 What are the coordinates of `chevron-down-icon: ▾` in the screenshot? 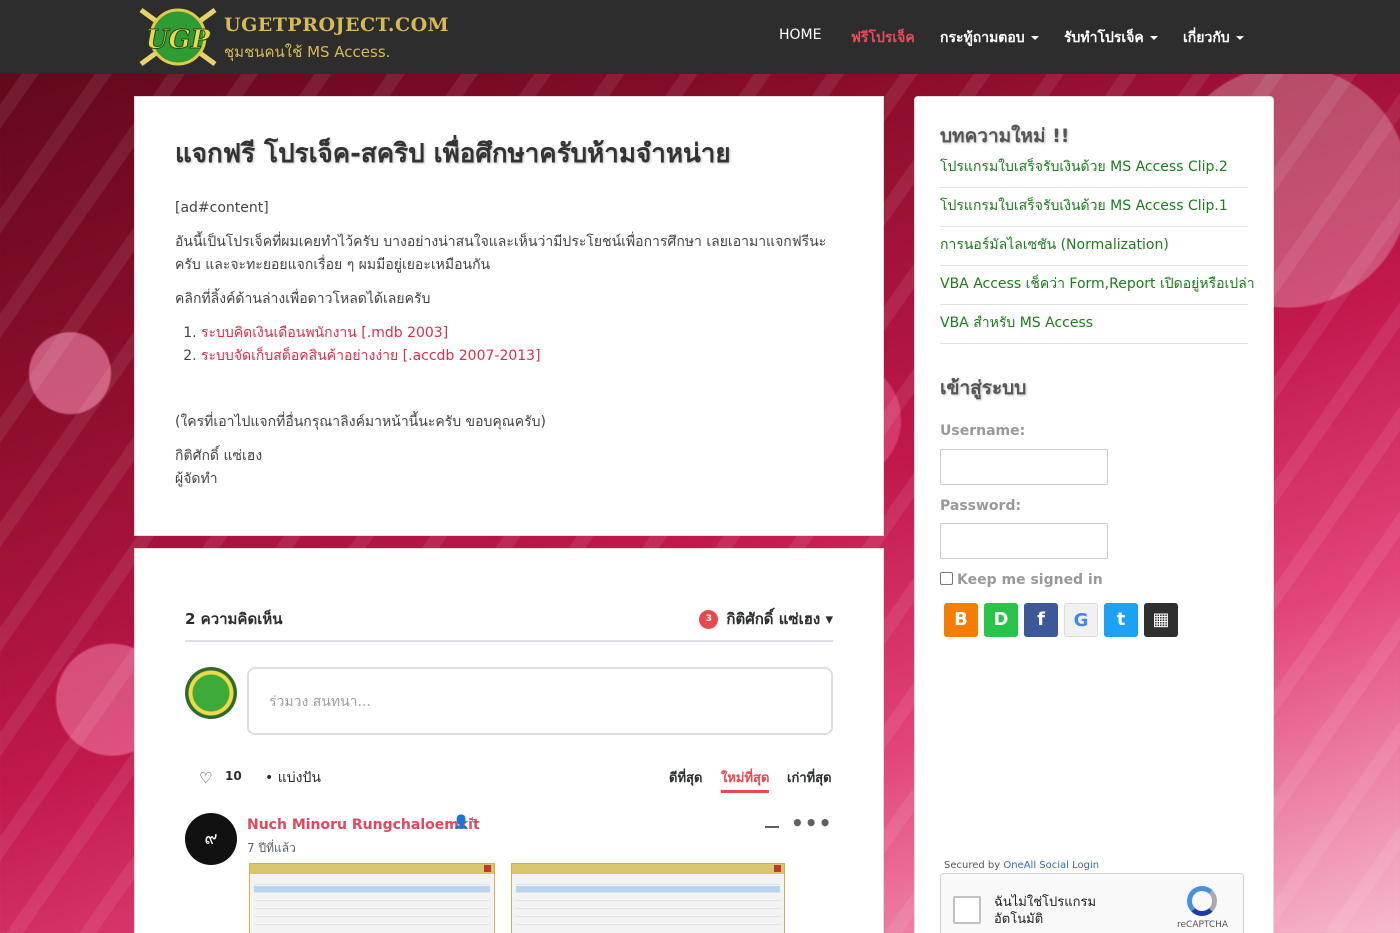 It's located at (829, 619).